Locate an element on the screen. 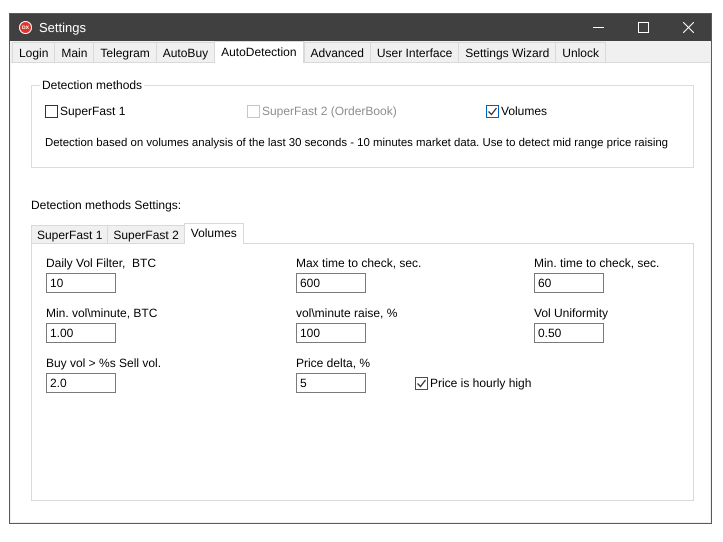 The image size is (723, 542). field-label: Price delta, % is located at coordinates (333, 363).